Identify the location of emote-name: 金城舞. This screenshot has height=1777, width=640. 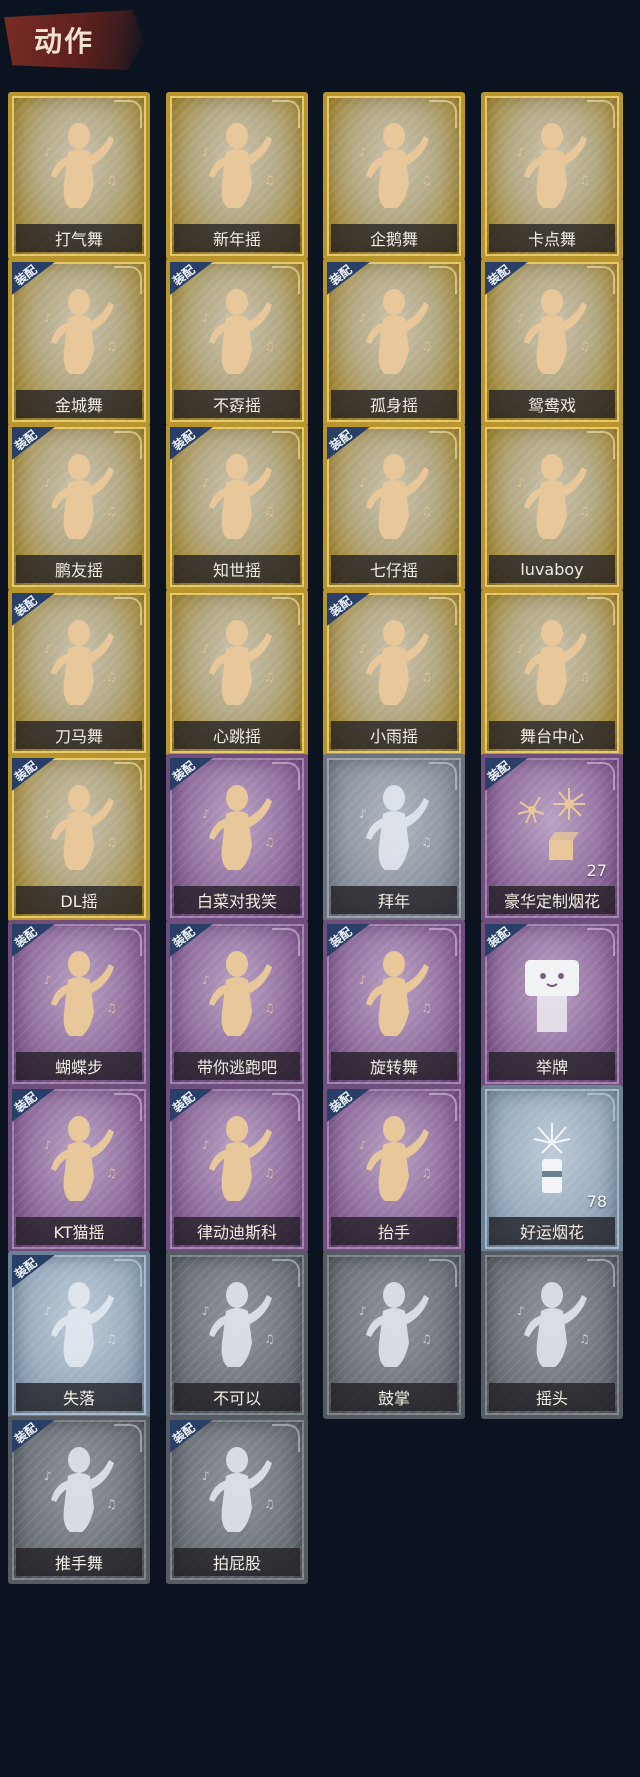
(78, 405).